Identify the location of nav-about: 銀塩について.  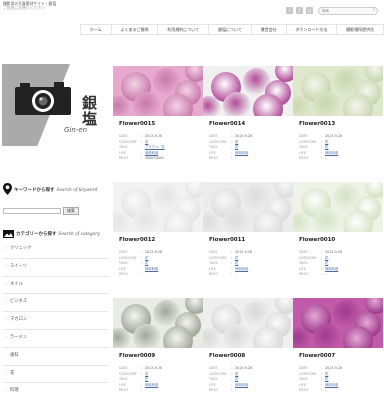
(230, 29).